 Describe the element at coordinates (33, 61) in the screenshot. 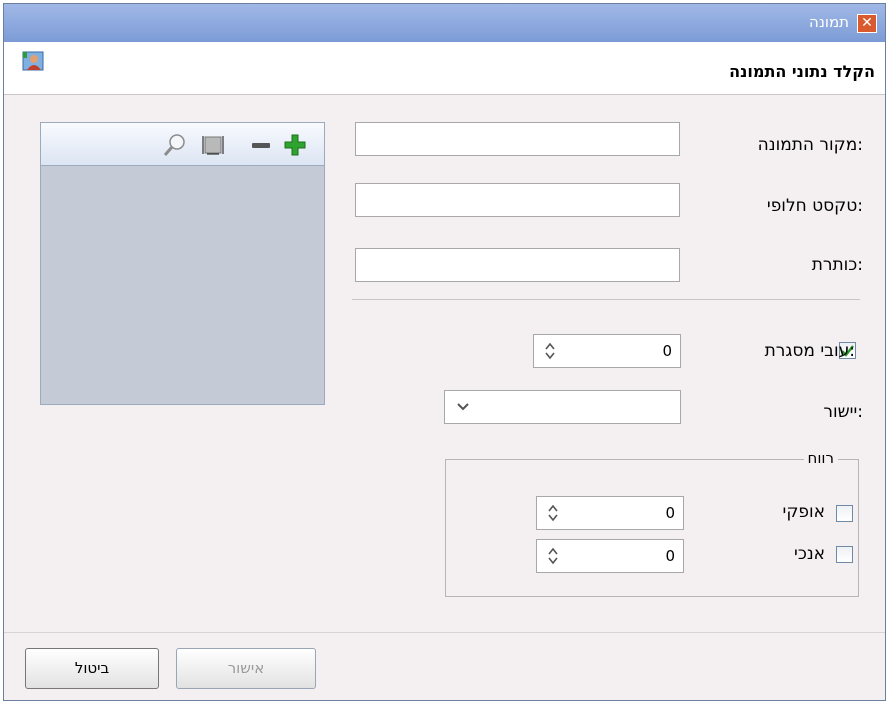

I see `picture-user-icon` at that location.